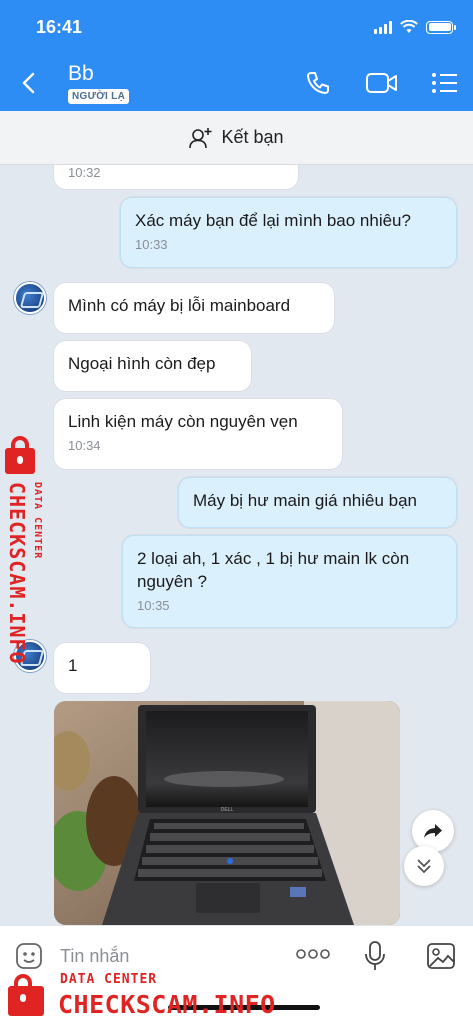 The height and width of the screenshot is (1024, 473). I want to click on status-icons, so click(415, 27).